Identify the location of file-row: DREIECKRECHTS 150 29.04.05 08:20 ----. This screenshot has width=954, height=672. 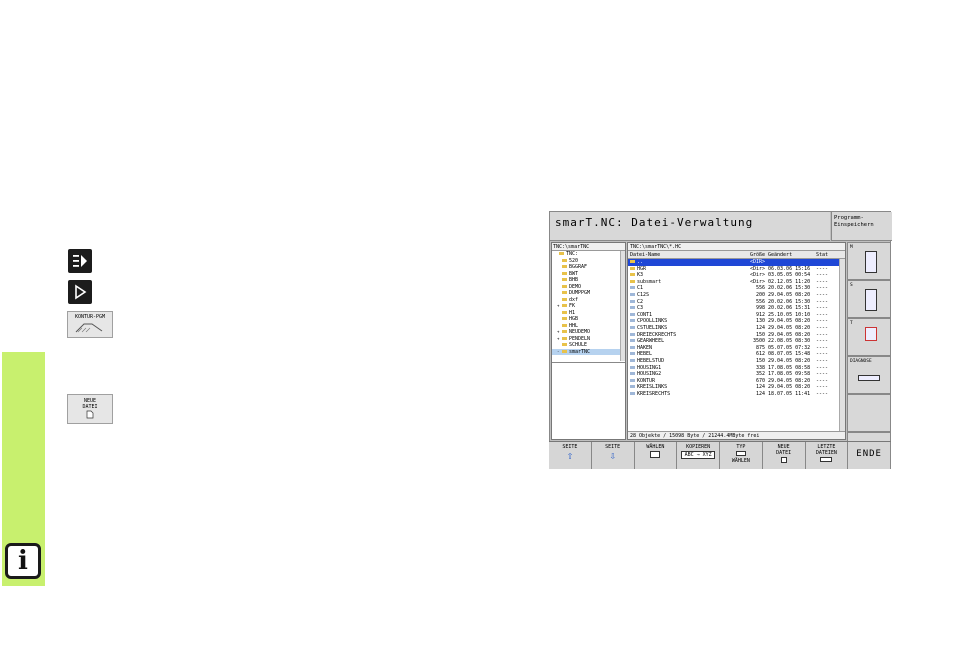
(736, 335).